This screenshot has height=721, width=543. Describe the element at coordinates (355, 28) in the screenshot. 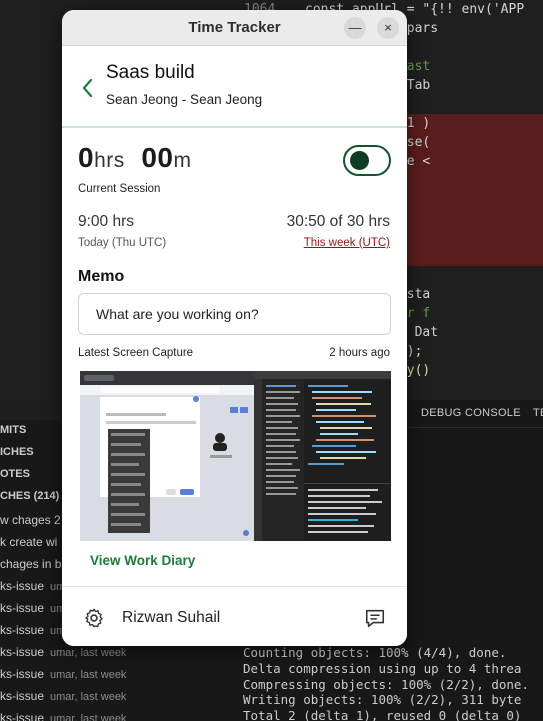

I see `minimize-button: —` at that location.